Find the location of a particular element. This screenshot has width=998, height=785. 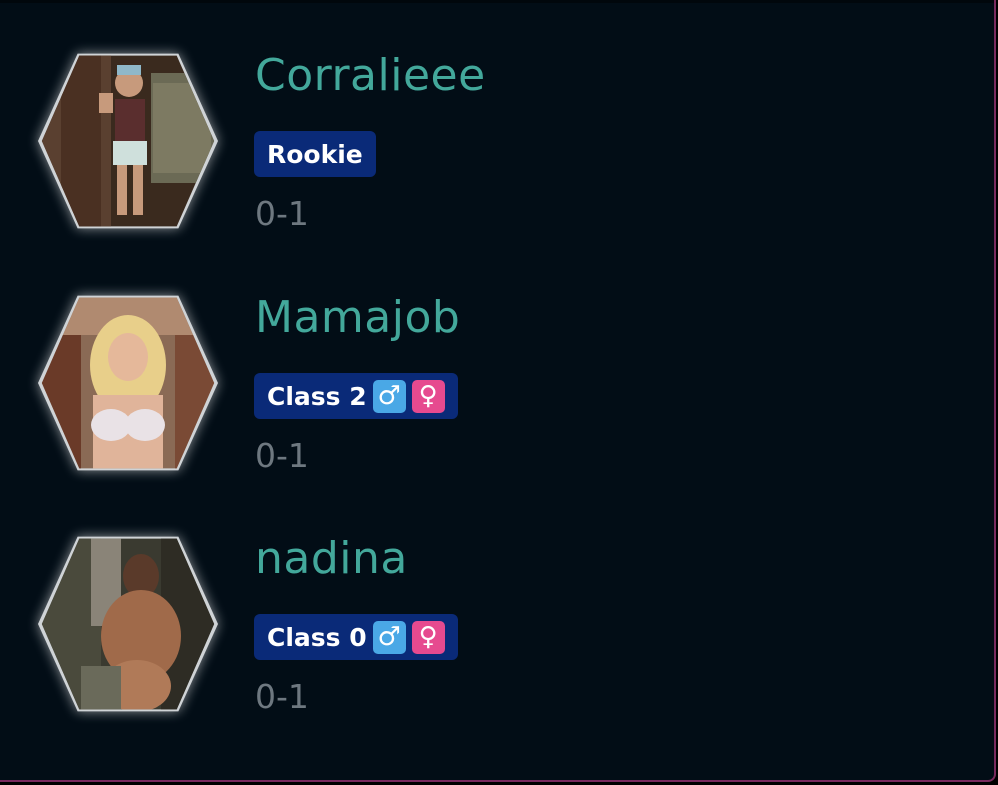

rank-badge: Class 0 ♂ ♀ is located at coordinates (356, 637).